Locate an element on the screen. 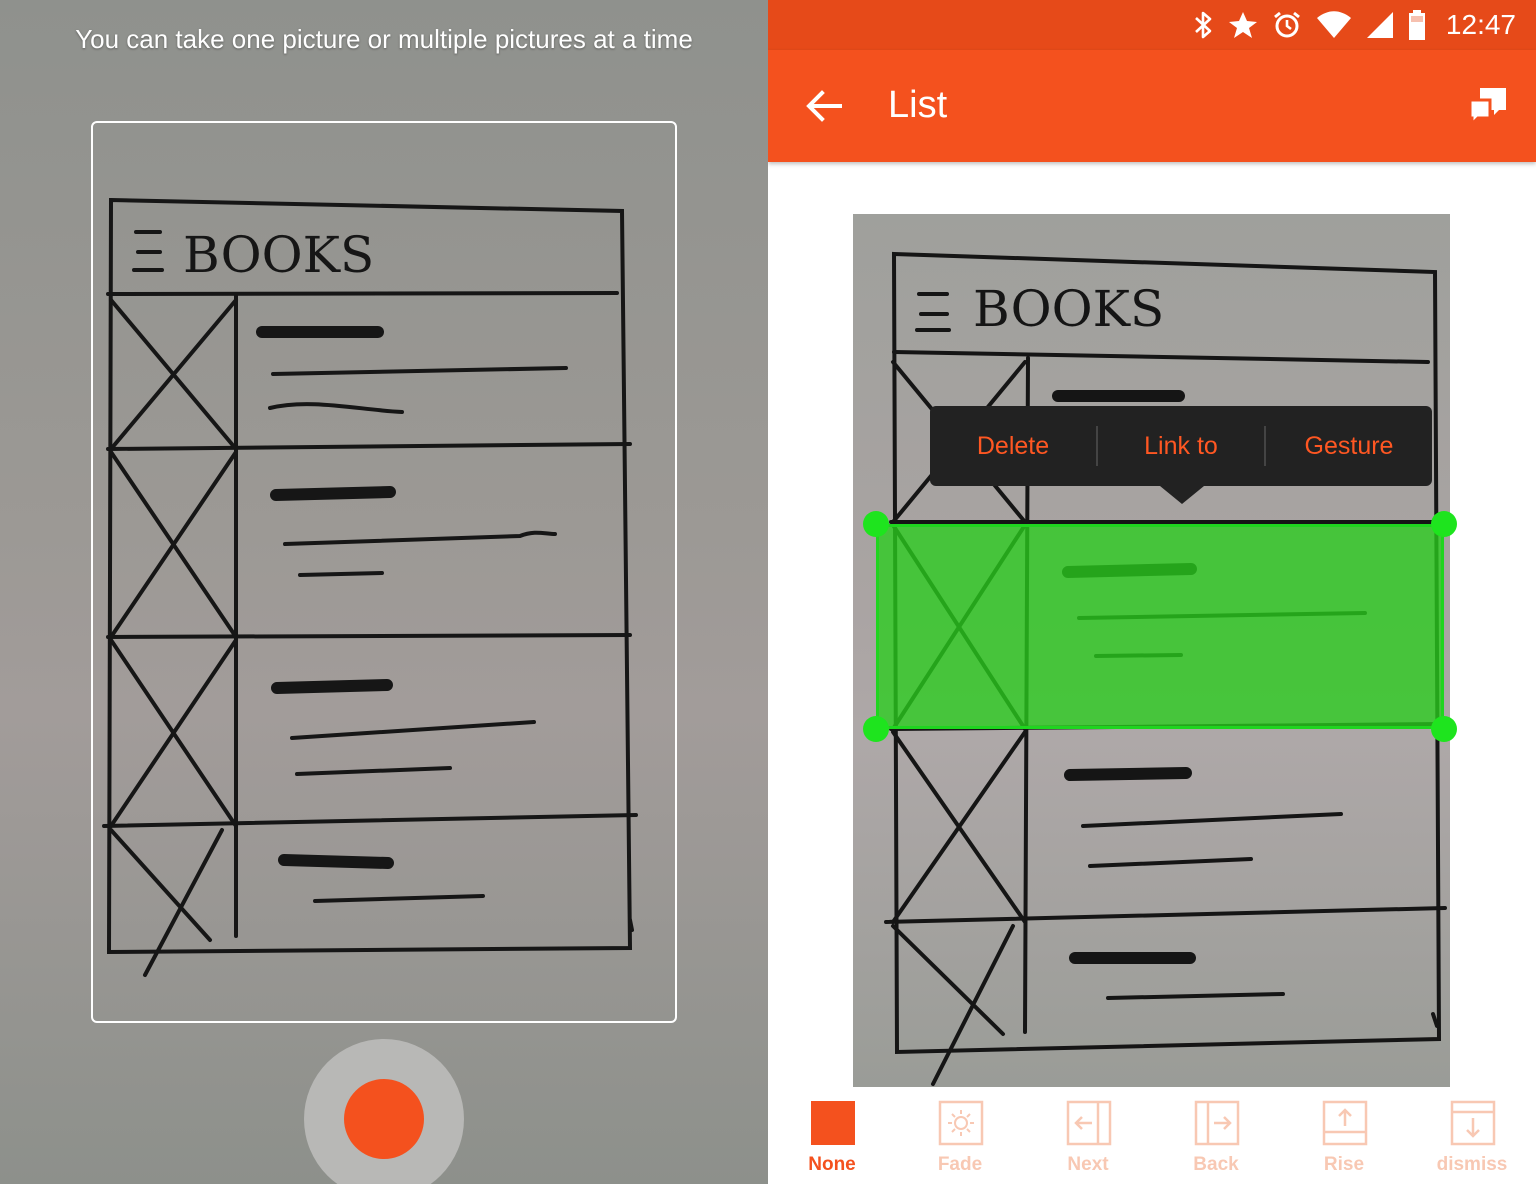 This screenshot has height=1184, width=1536. bluetooth-icon is located at coordinates (1203, 25).